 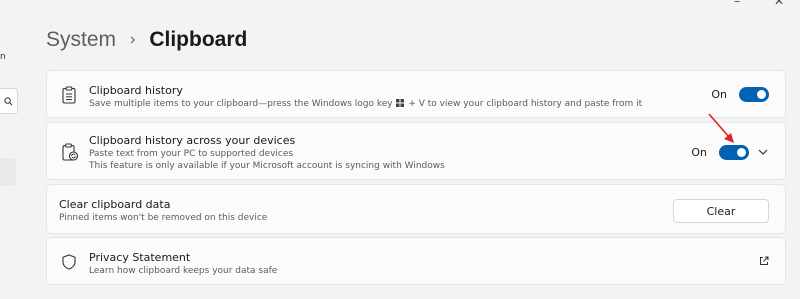 I want to click on windows-logo-icon, so click(x=400, y=103).